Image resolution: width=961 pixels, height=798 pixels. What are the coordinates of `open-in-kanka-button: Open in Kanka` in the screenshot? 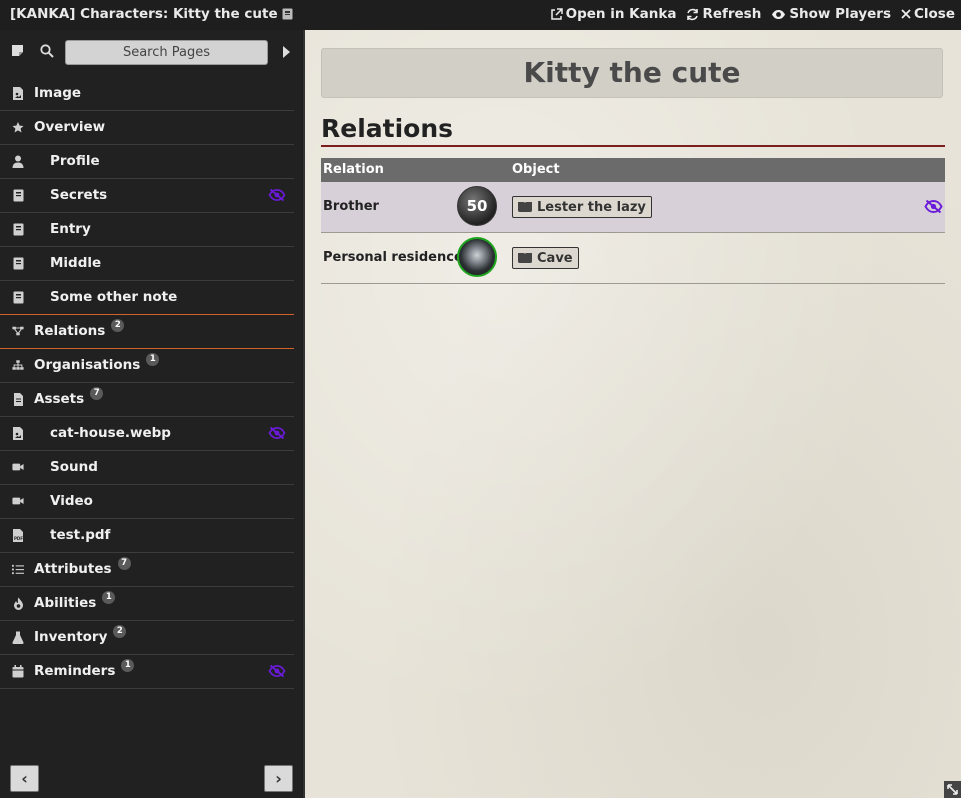 It's located at (613, 14).